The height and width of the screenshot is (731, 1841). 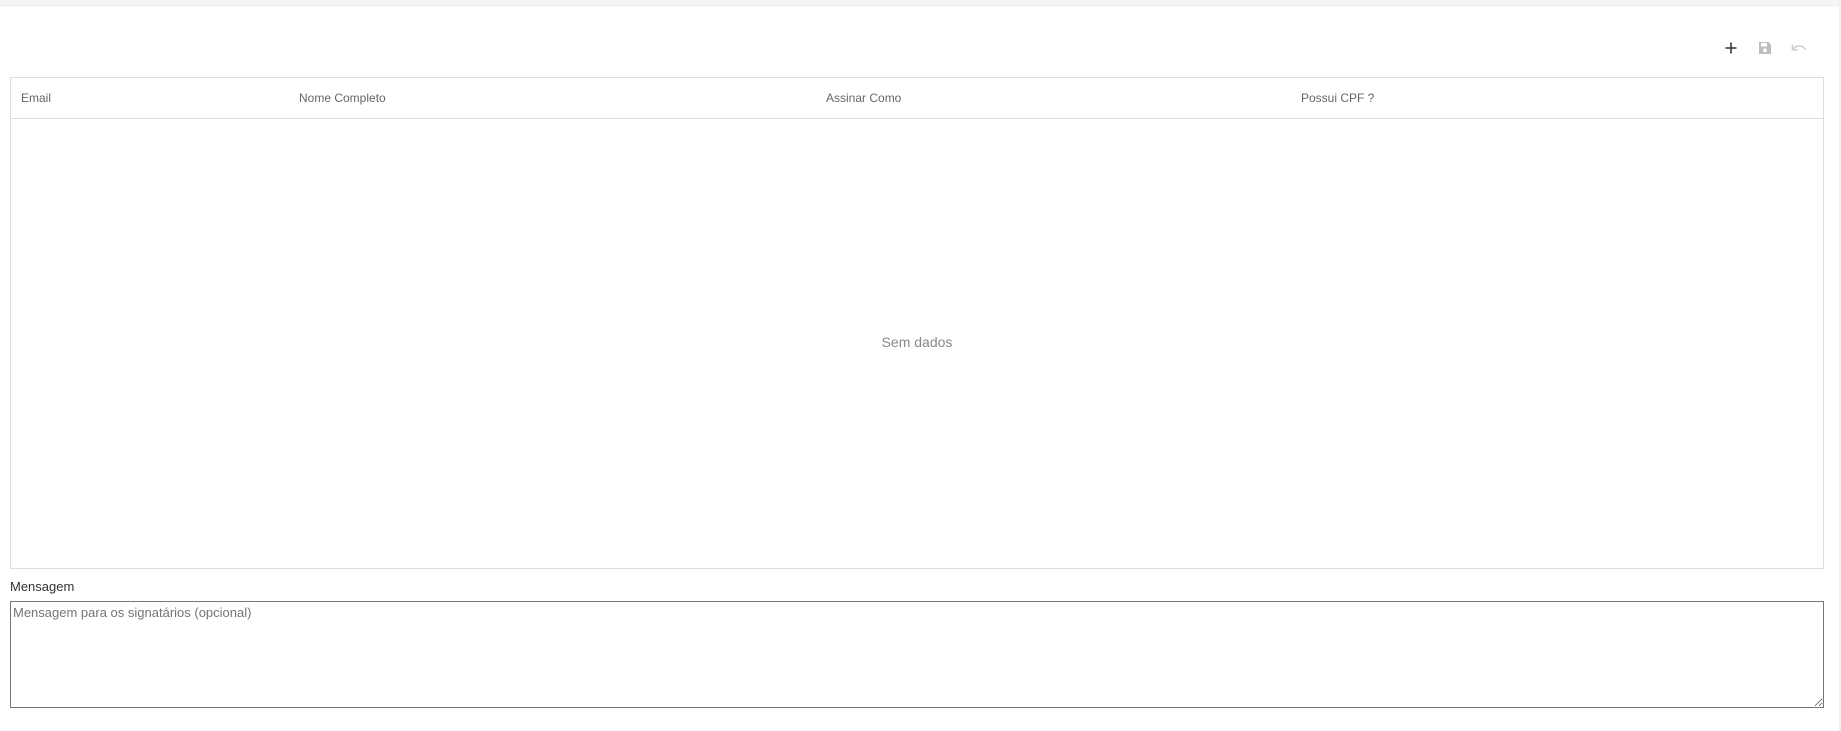 I want to click on revert-button, so click(x=1799, y=48).